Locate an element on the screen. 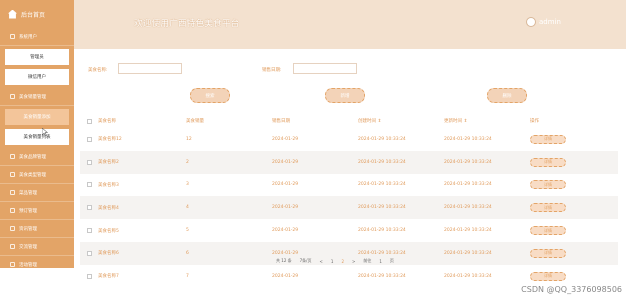 This screenshot has height=302, width=626. chat-icon is located at coordinates (12, 246).